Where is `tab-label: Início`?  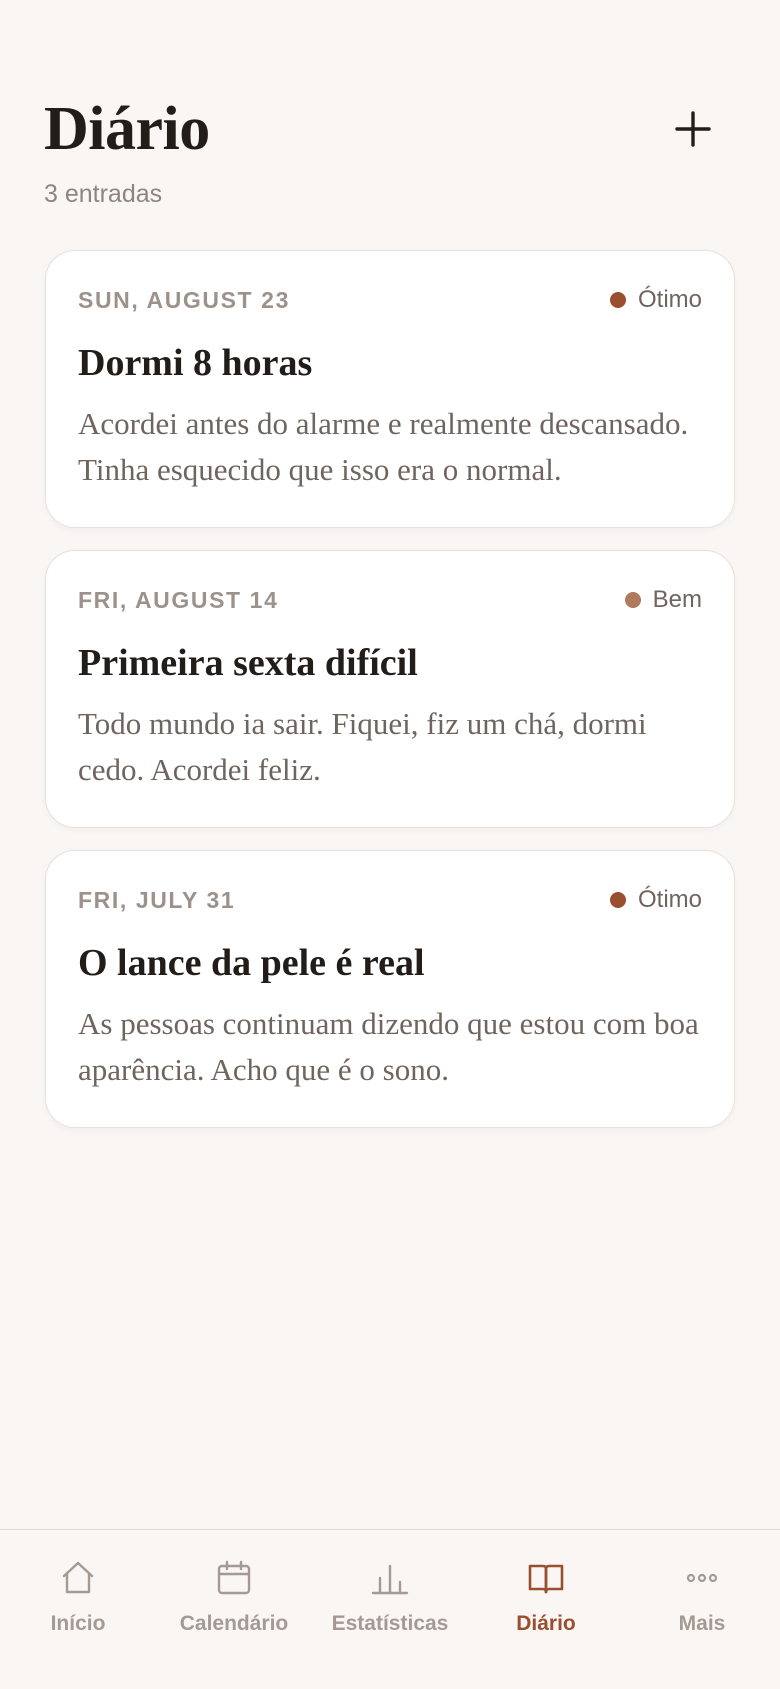
tab-label: Início is located at coordinates (78, 1623).